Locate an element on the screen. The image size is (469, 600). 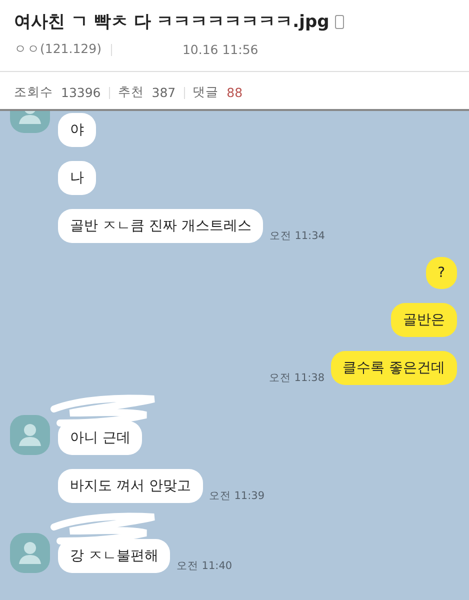
stat-value: 88 is located at coordinates (234, 92).